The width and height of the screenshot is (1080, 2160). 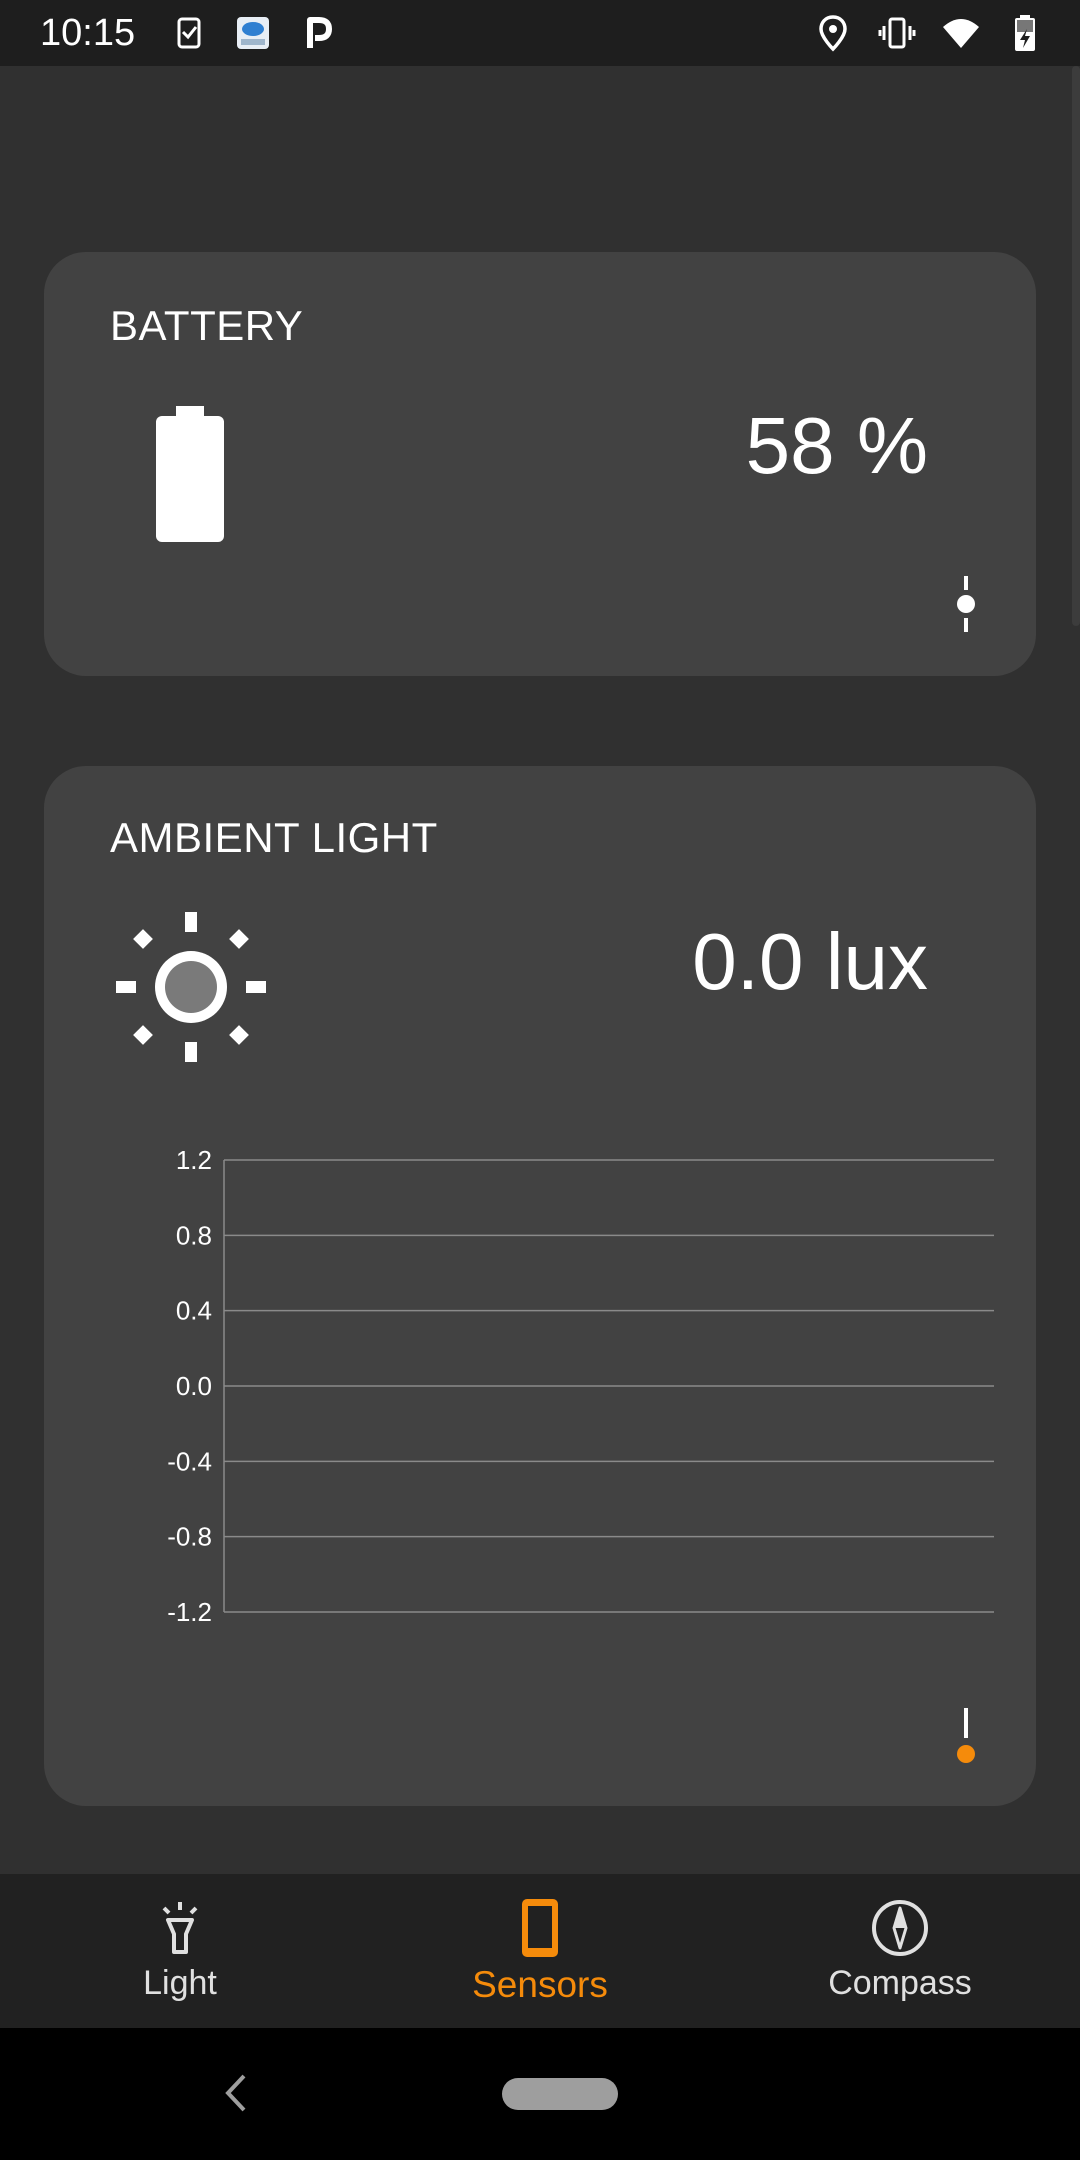 What do you see at coordinates (540, 1984) in the screenshot?
I see `nav-label-sensors: Sensors` at bounding box center [540, 1984].